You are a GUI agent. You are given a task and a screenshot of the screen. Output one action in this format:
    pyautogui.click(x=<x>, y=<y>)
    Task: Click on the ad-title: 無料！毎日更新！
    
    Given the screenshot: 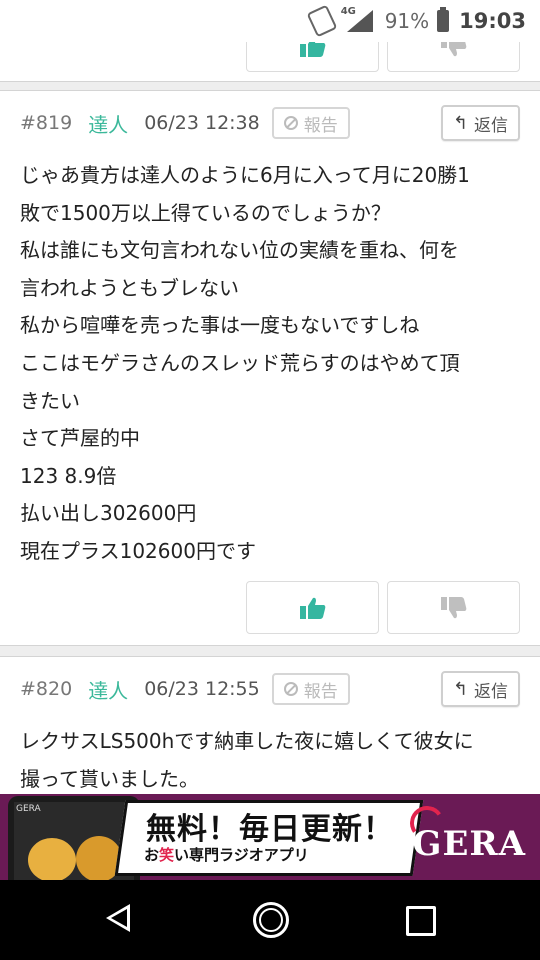 What is the action you would take?
    pyautogui.click(x=270, y=829)
    